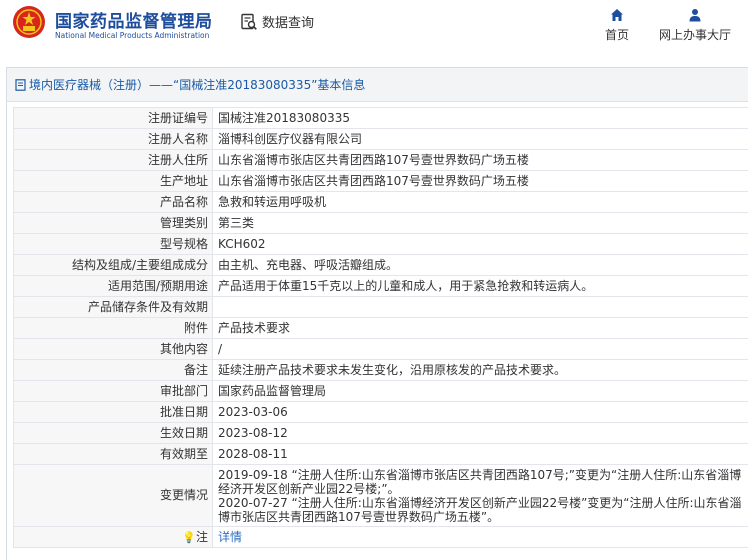  I want to click on table-row: 注册证编号 国械注准20183080335, so click(380, 118).